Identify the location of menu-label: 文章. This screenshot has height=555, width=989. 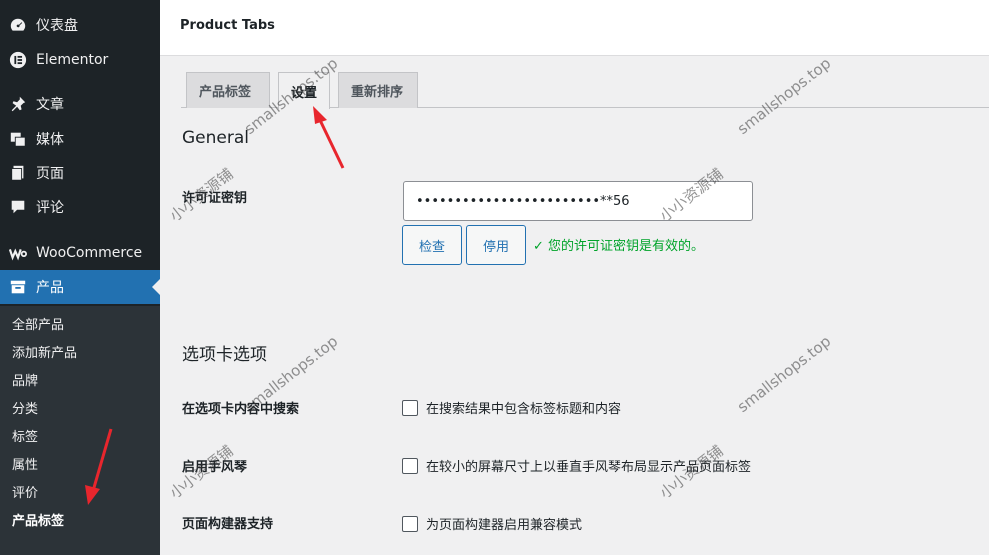
(50, 105).